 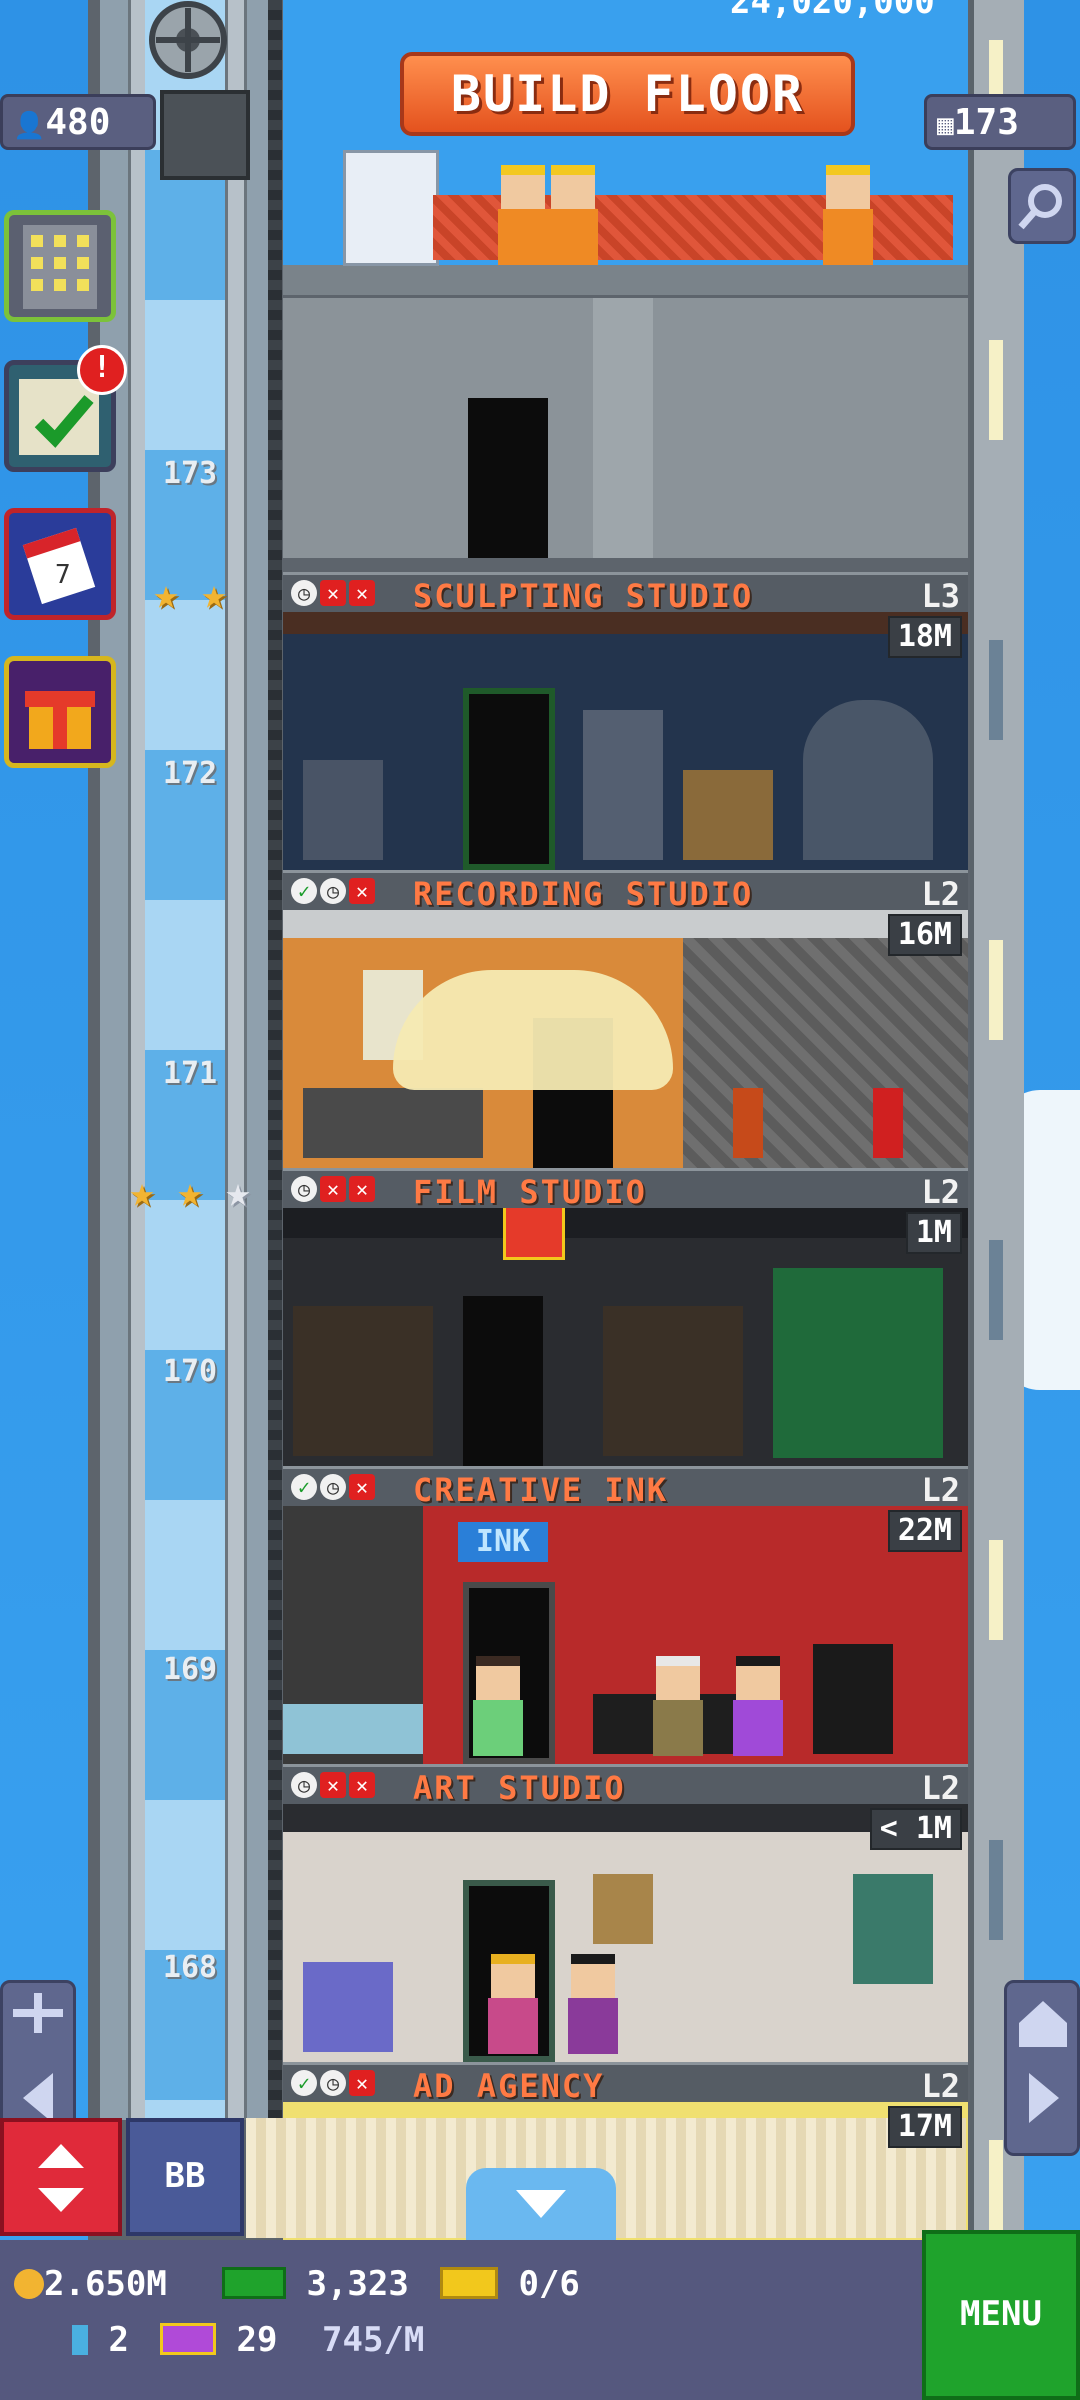 What do you see at coordinates (373, 2340) in the screenshot?
I see `income-rate: 745/M` at bounding box center [373, 2340].